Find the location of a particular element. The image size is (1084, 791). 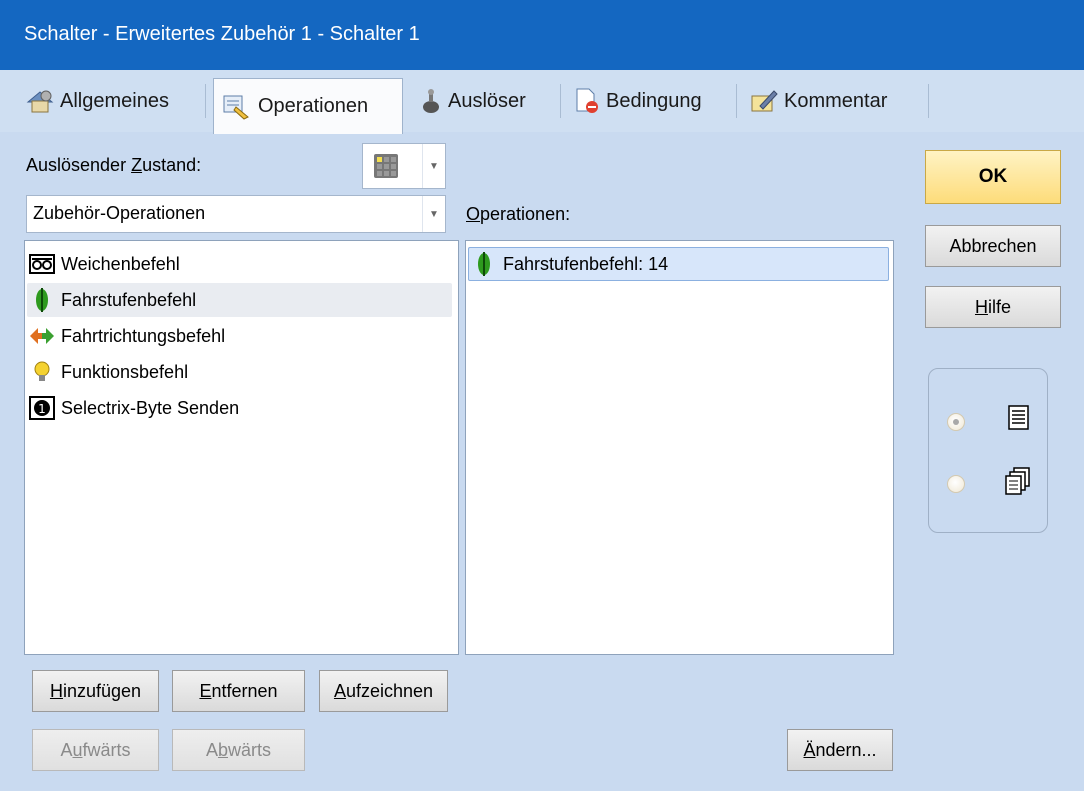

operations-label: Operationen: is located at coordinates (518, 214).